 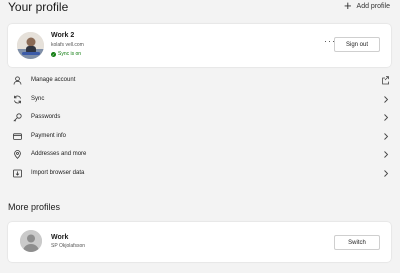 What do you see at coordinates (30, 45) in the screenshot?
I see `profile-avatar` at bounding box center [30, 45].